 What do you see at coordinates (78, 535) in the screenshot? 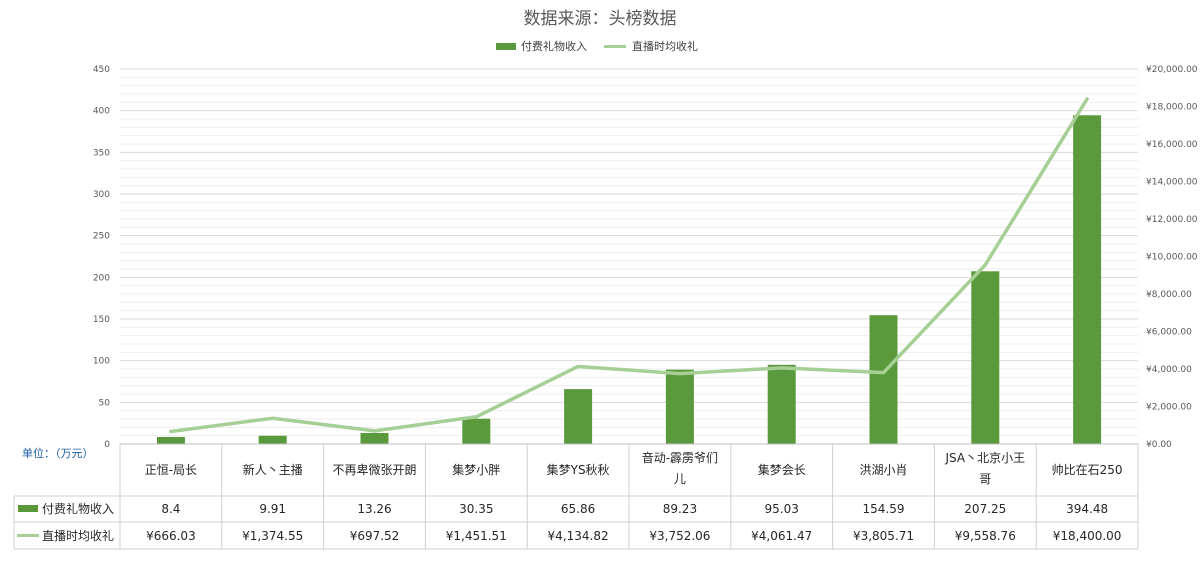
I see `row-header-line: 直播时均收礼` at bounding box center [78, 535].